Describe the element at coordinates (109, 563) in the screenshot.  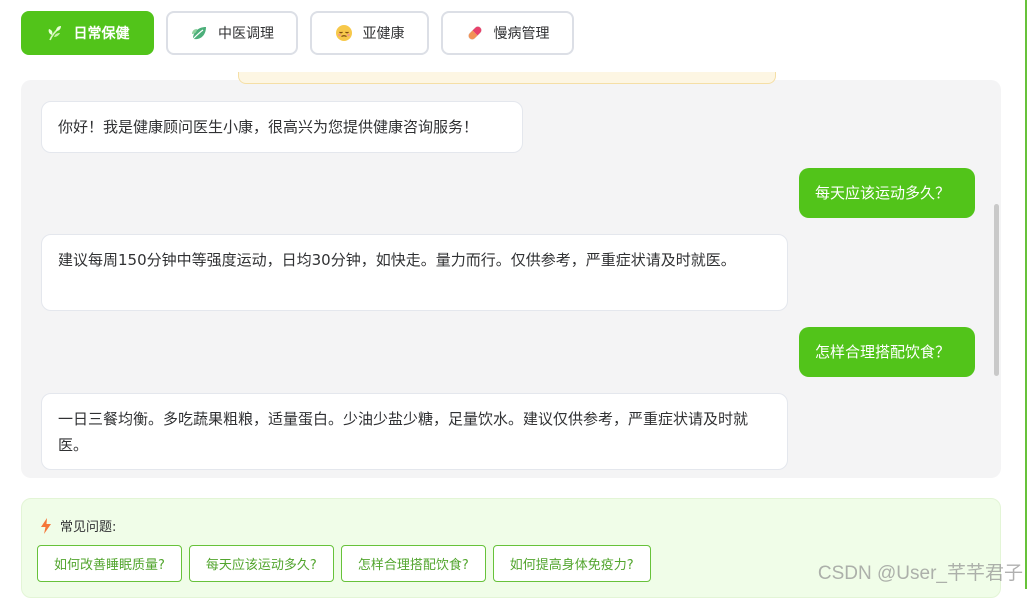
I see `faq-question-button: 如何改善睡眠质量?` at that location.